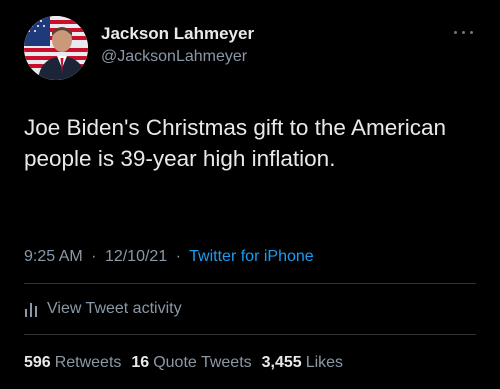 Image resolution: width=500 pixels, height=389 pixels. I want to click on more-options-icon, so click(464, 33).